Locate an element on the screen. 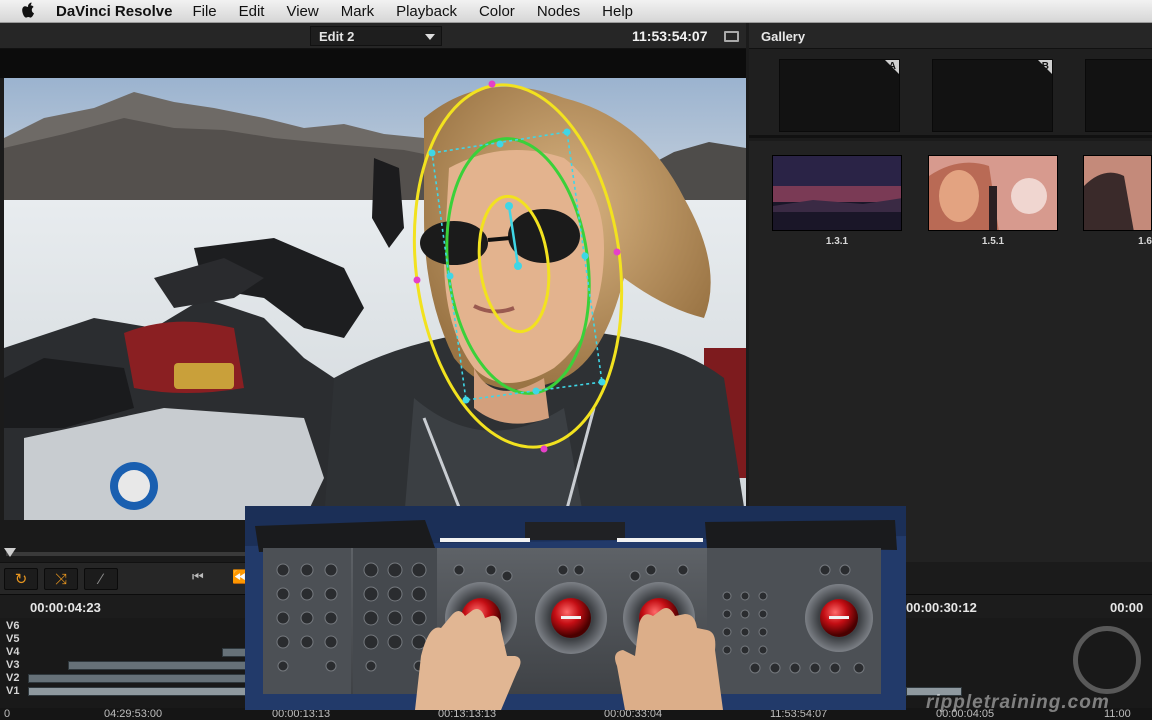 The width and height of the screenshot is (1152, 720). track-label: V5 is located at coordinates (13, 639).